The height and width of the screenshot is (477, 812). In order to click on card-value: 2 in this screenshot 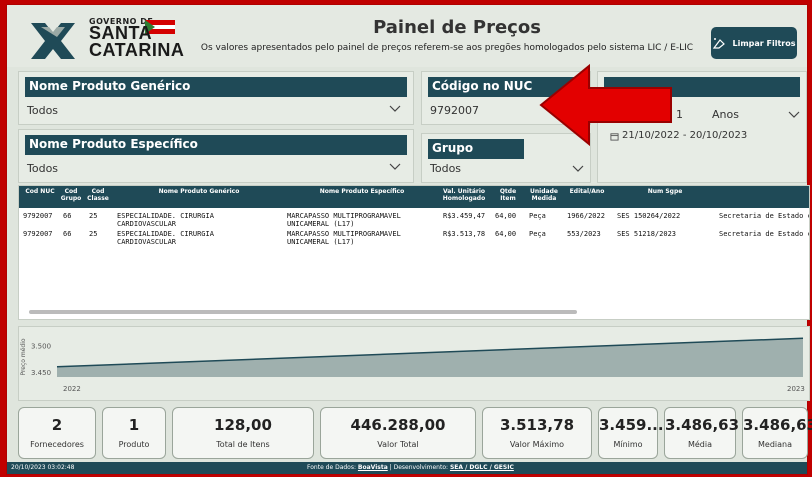, I will do `click(57, 425)`.